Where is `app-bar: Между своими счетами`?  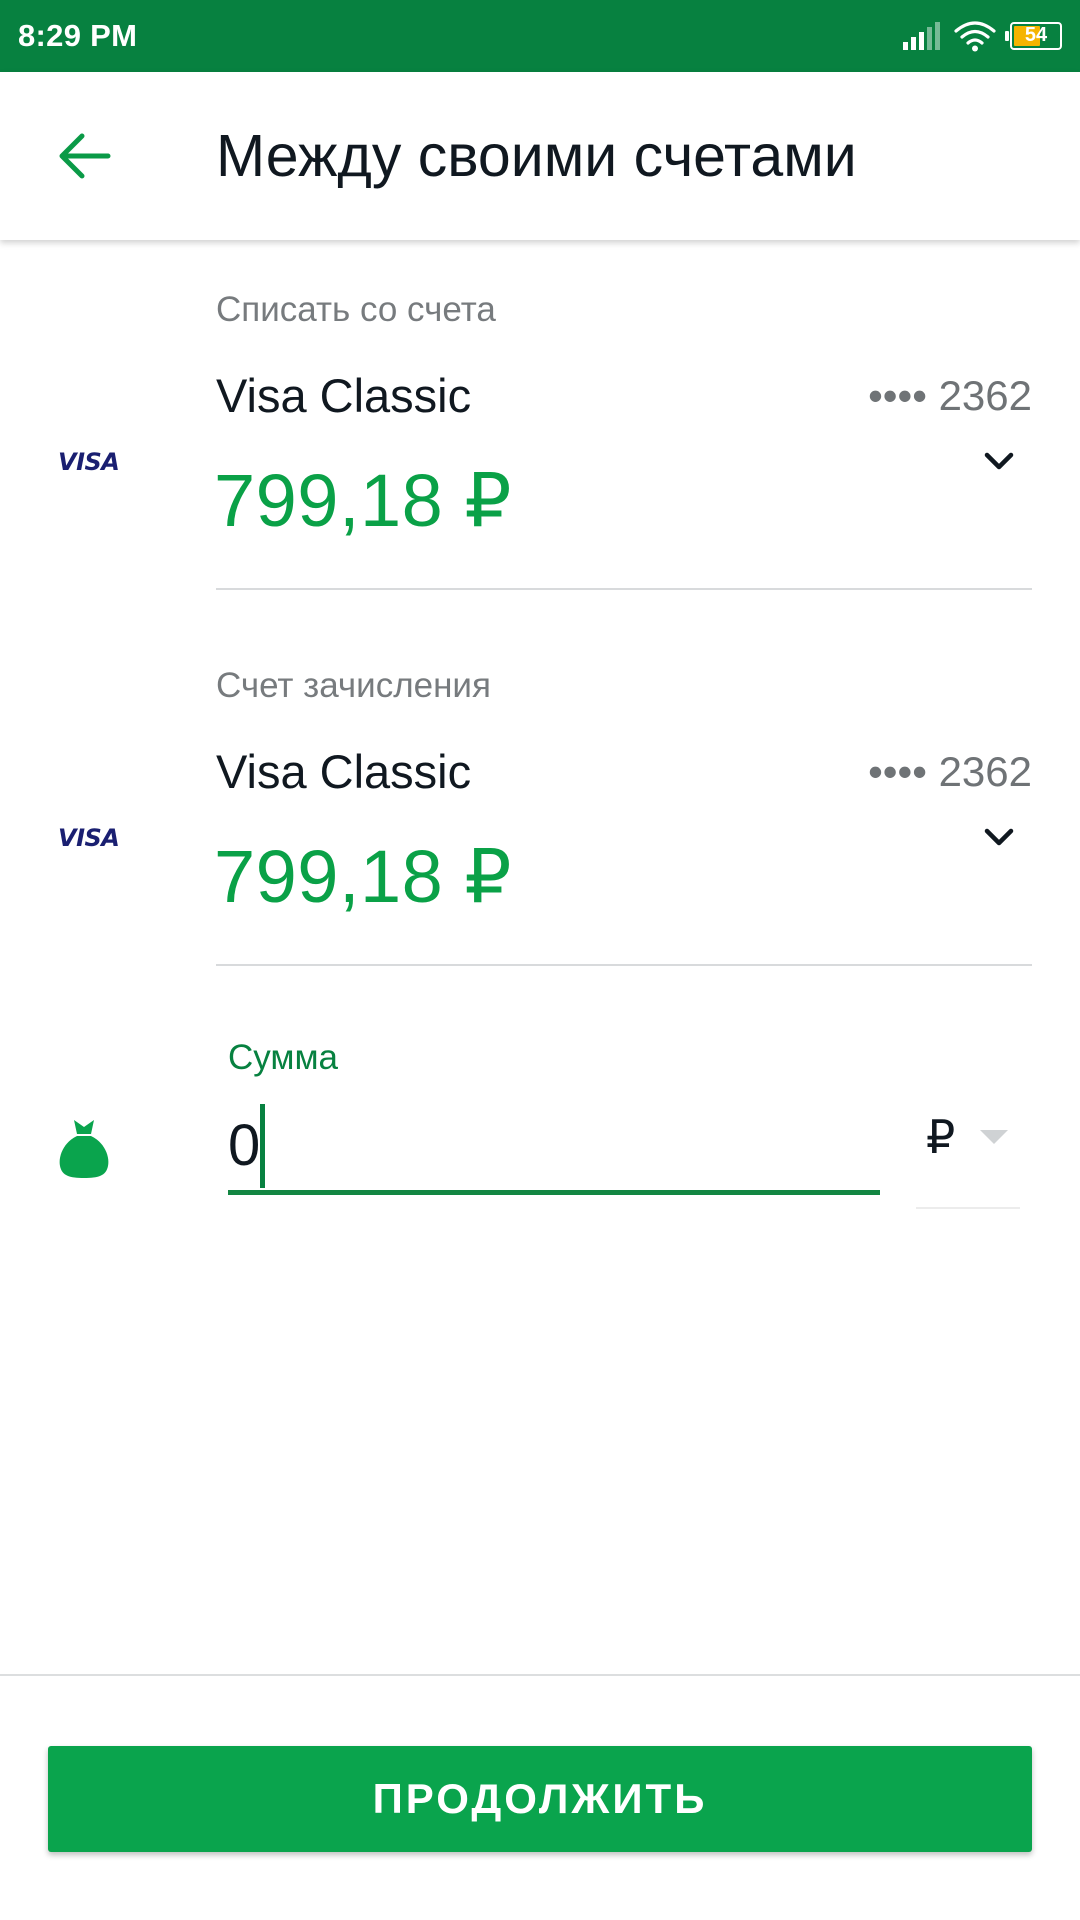 app-bar: Между своими счетами is located at coordinates (540, 156).